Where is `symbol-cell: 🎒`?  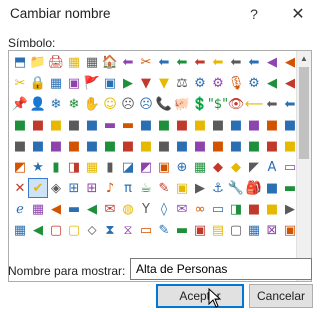 symbol-cell: 🎒 is located at coordinates (254, 188).